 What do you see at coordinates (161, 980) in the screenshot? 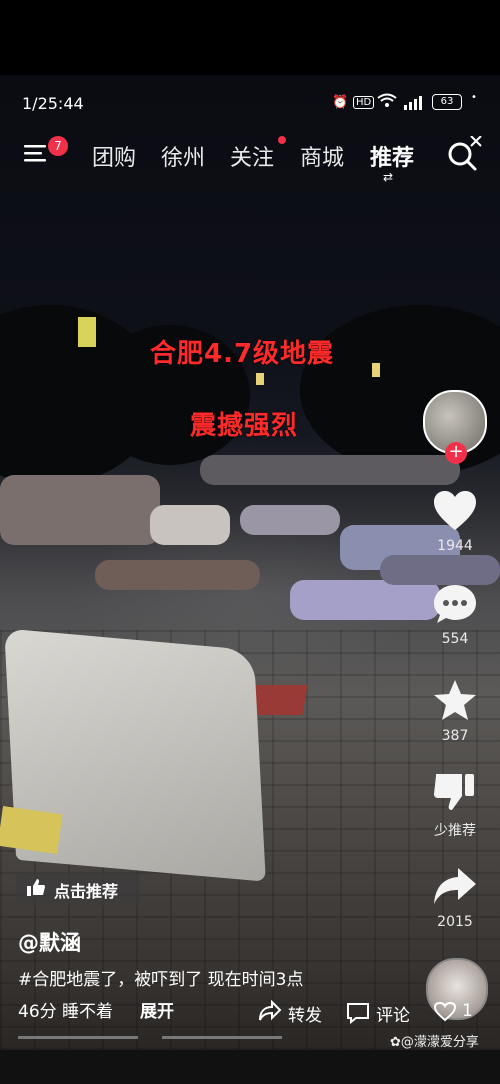
I see `caption-text: #合肥地震了，被吓到了 现在时间3点` at bounding box center [161, 980].